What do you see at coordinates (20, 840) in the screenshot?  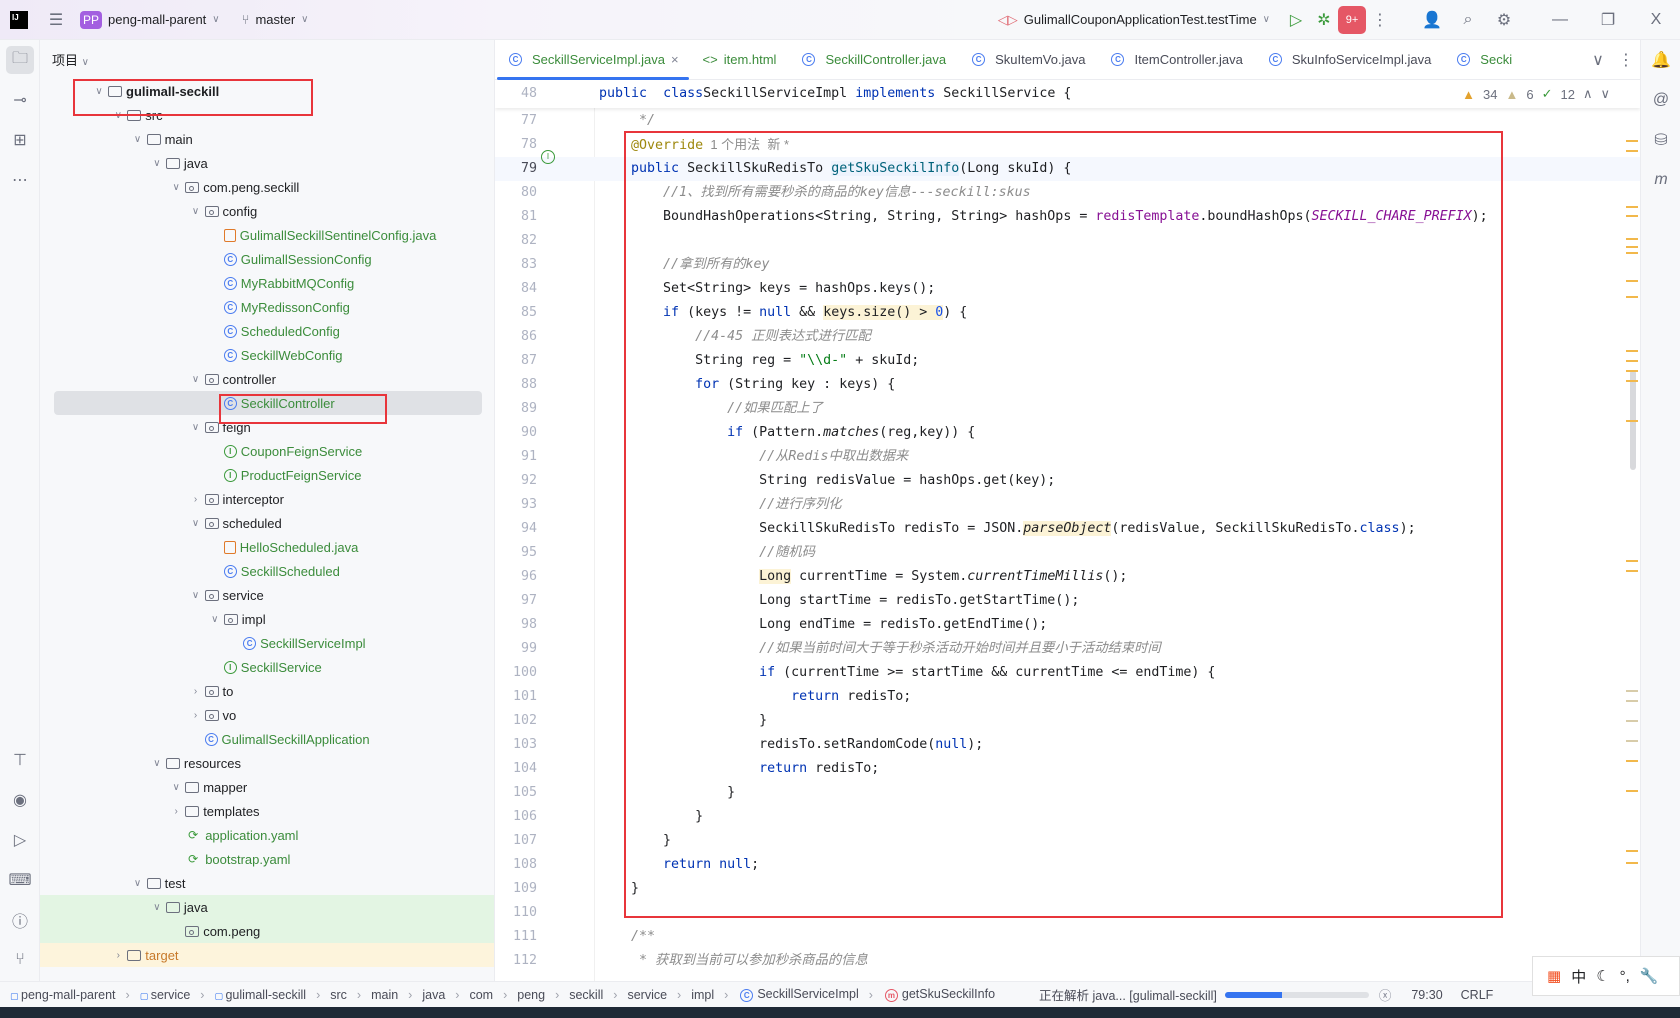 I see `run-tool-icon: ▷` at bounding box center [20, 840].